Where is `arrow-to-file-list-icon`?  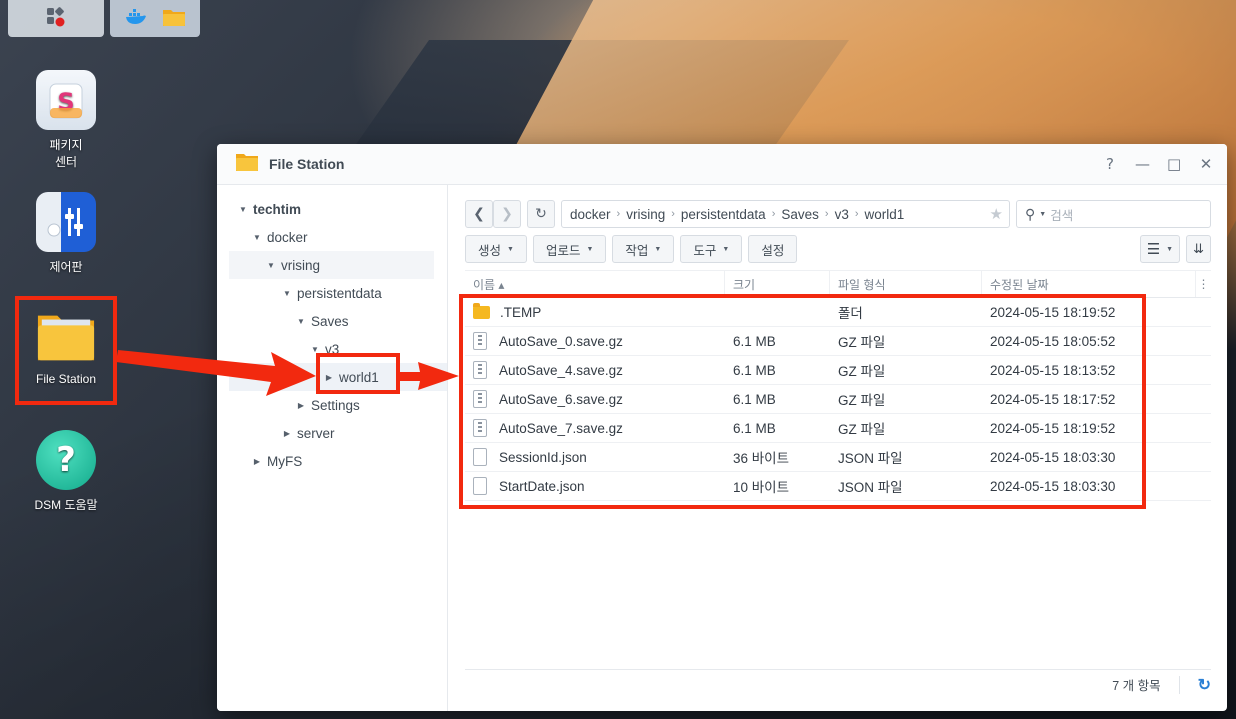 arrow-to-file-list-icon is located at coordinates (429, 376).